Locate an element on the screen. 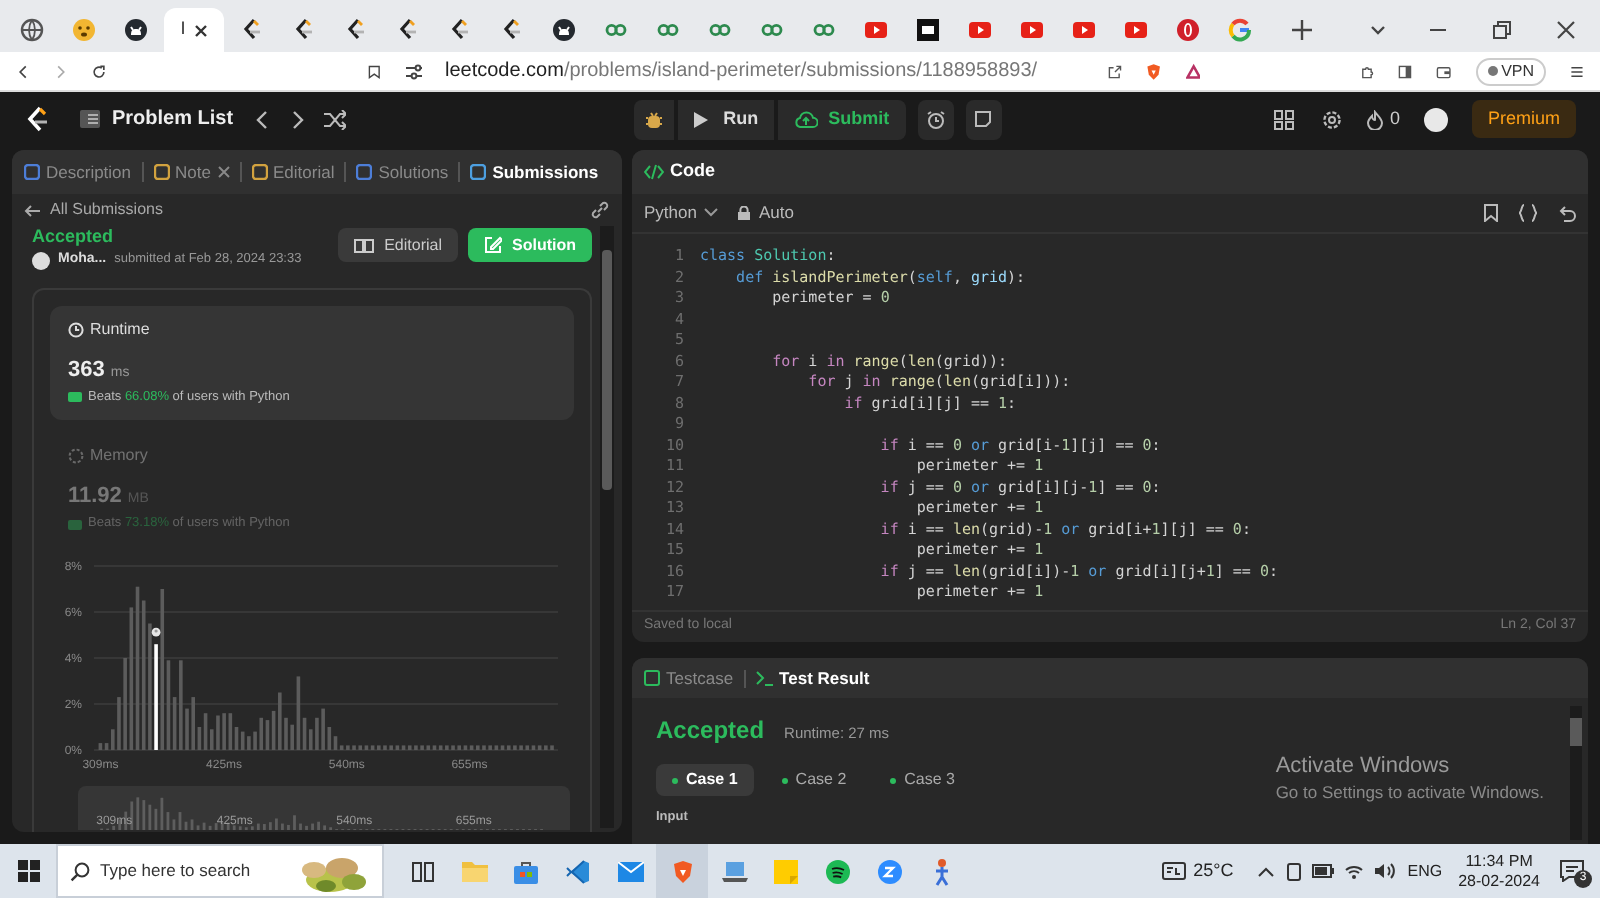 The image size is (1600, 898). reload-icon is located at coordinates (98, 71).